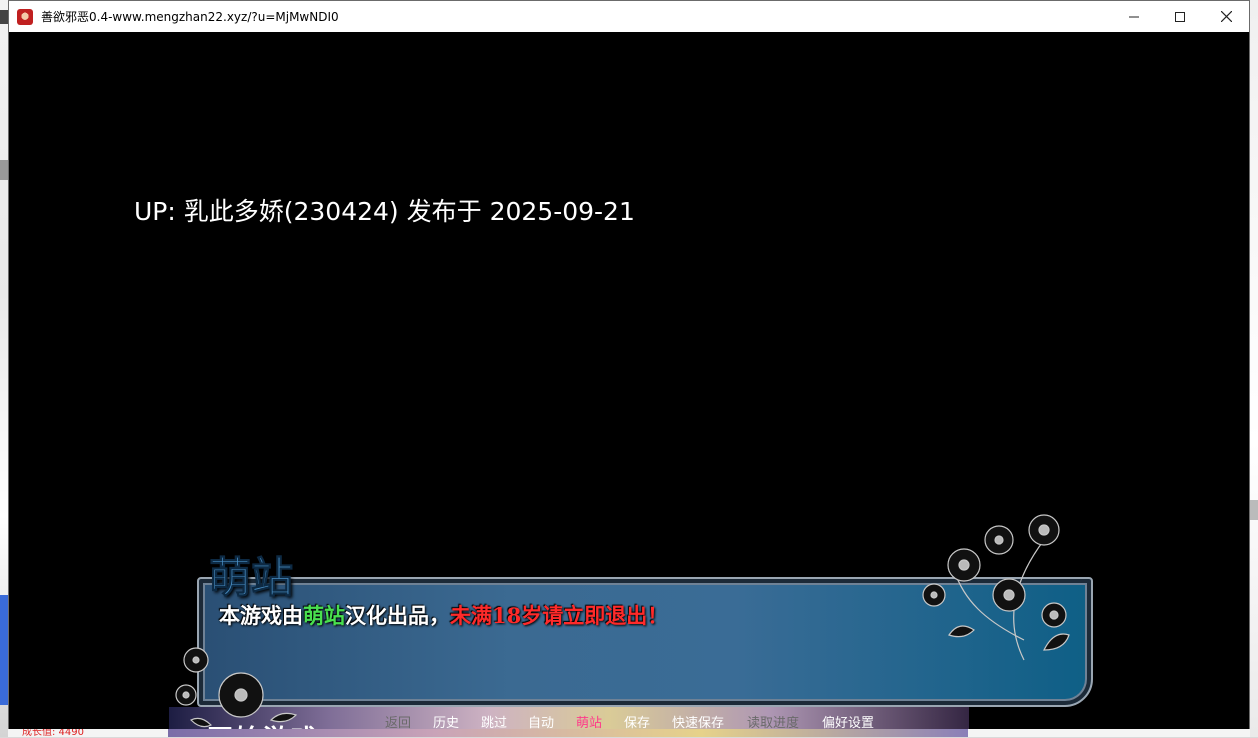 The width and height of the screenshot is (1258, 738). What do you see at coordinates (848, 720) in the screenshot?
I see `quick-menu-preferences: 偏好设置` at bounding box center [848, 720].